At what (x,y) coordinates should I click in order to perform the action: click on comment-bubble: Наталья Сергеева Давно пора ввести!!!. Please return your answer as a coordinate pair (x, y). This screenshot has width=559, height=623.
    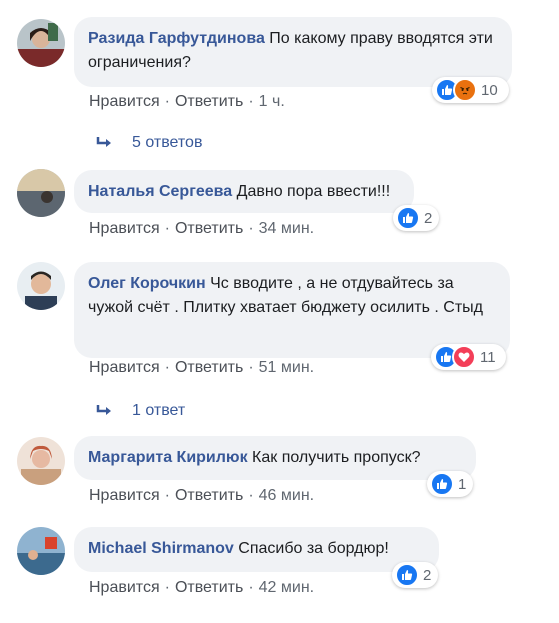
    Looking at the image, I should click on (244, 191).